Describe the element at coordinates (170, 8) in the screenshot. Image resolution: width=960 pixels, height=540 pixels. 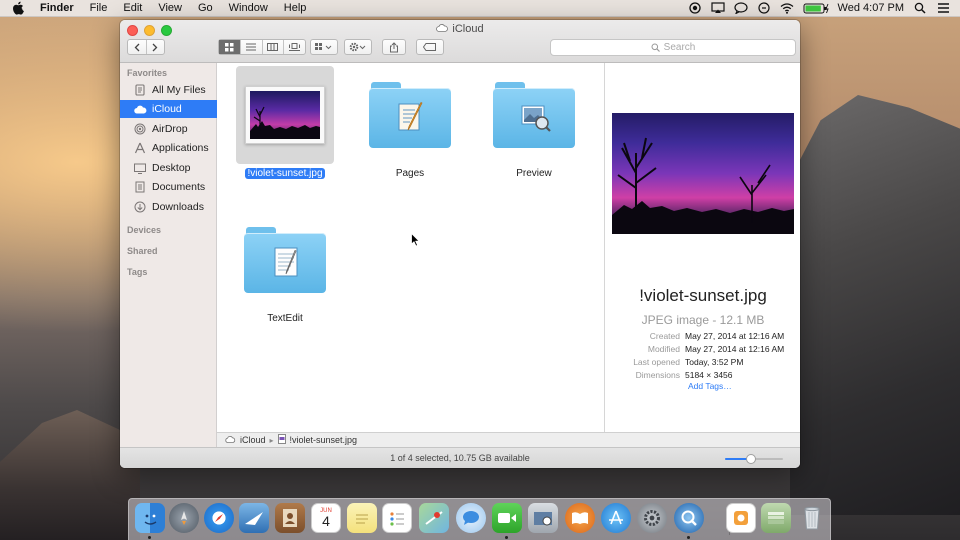
I see `menu-view: View` at that location.